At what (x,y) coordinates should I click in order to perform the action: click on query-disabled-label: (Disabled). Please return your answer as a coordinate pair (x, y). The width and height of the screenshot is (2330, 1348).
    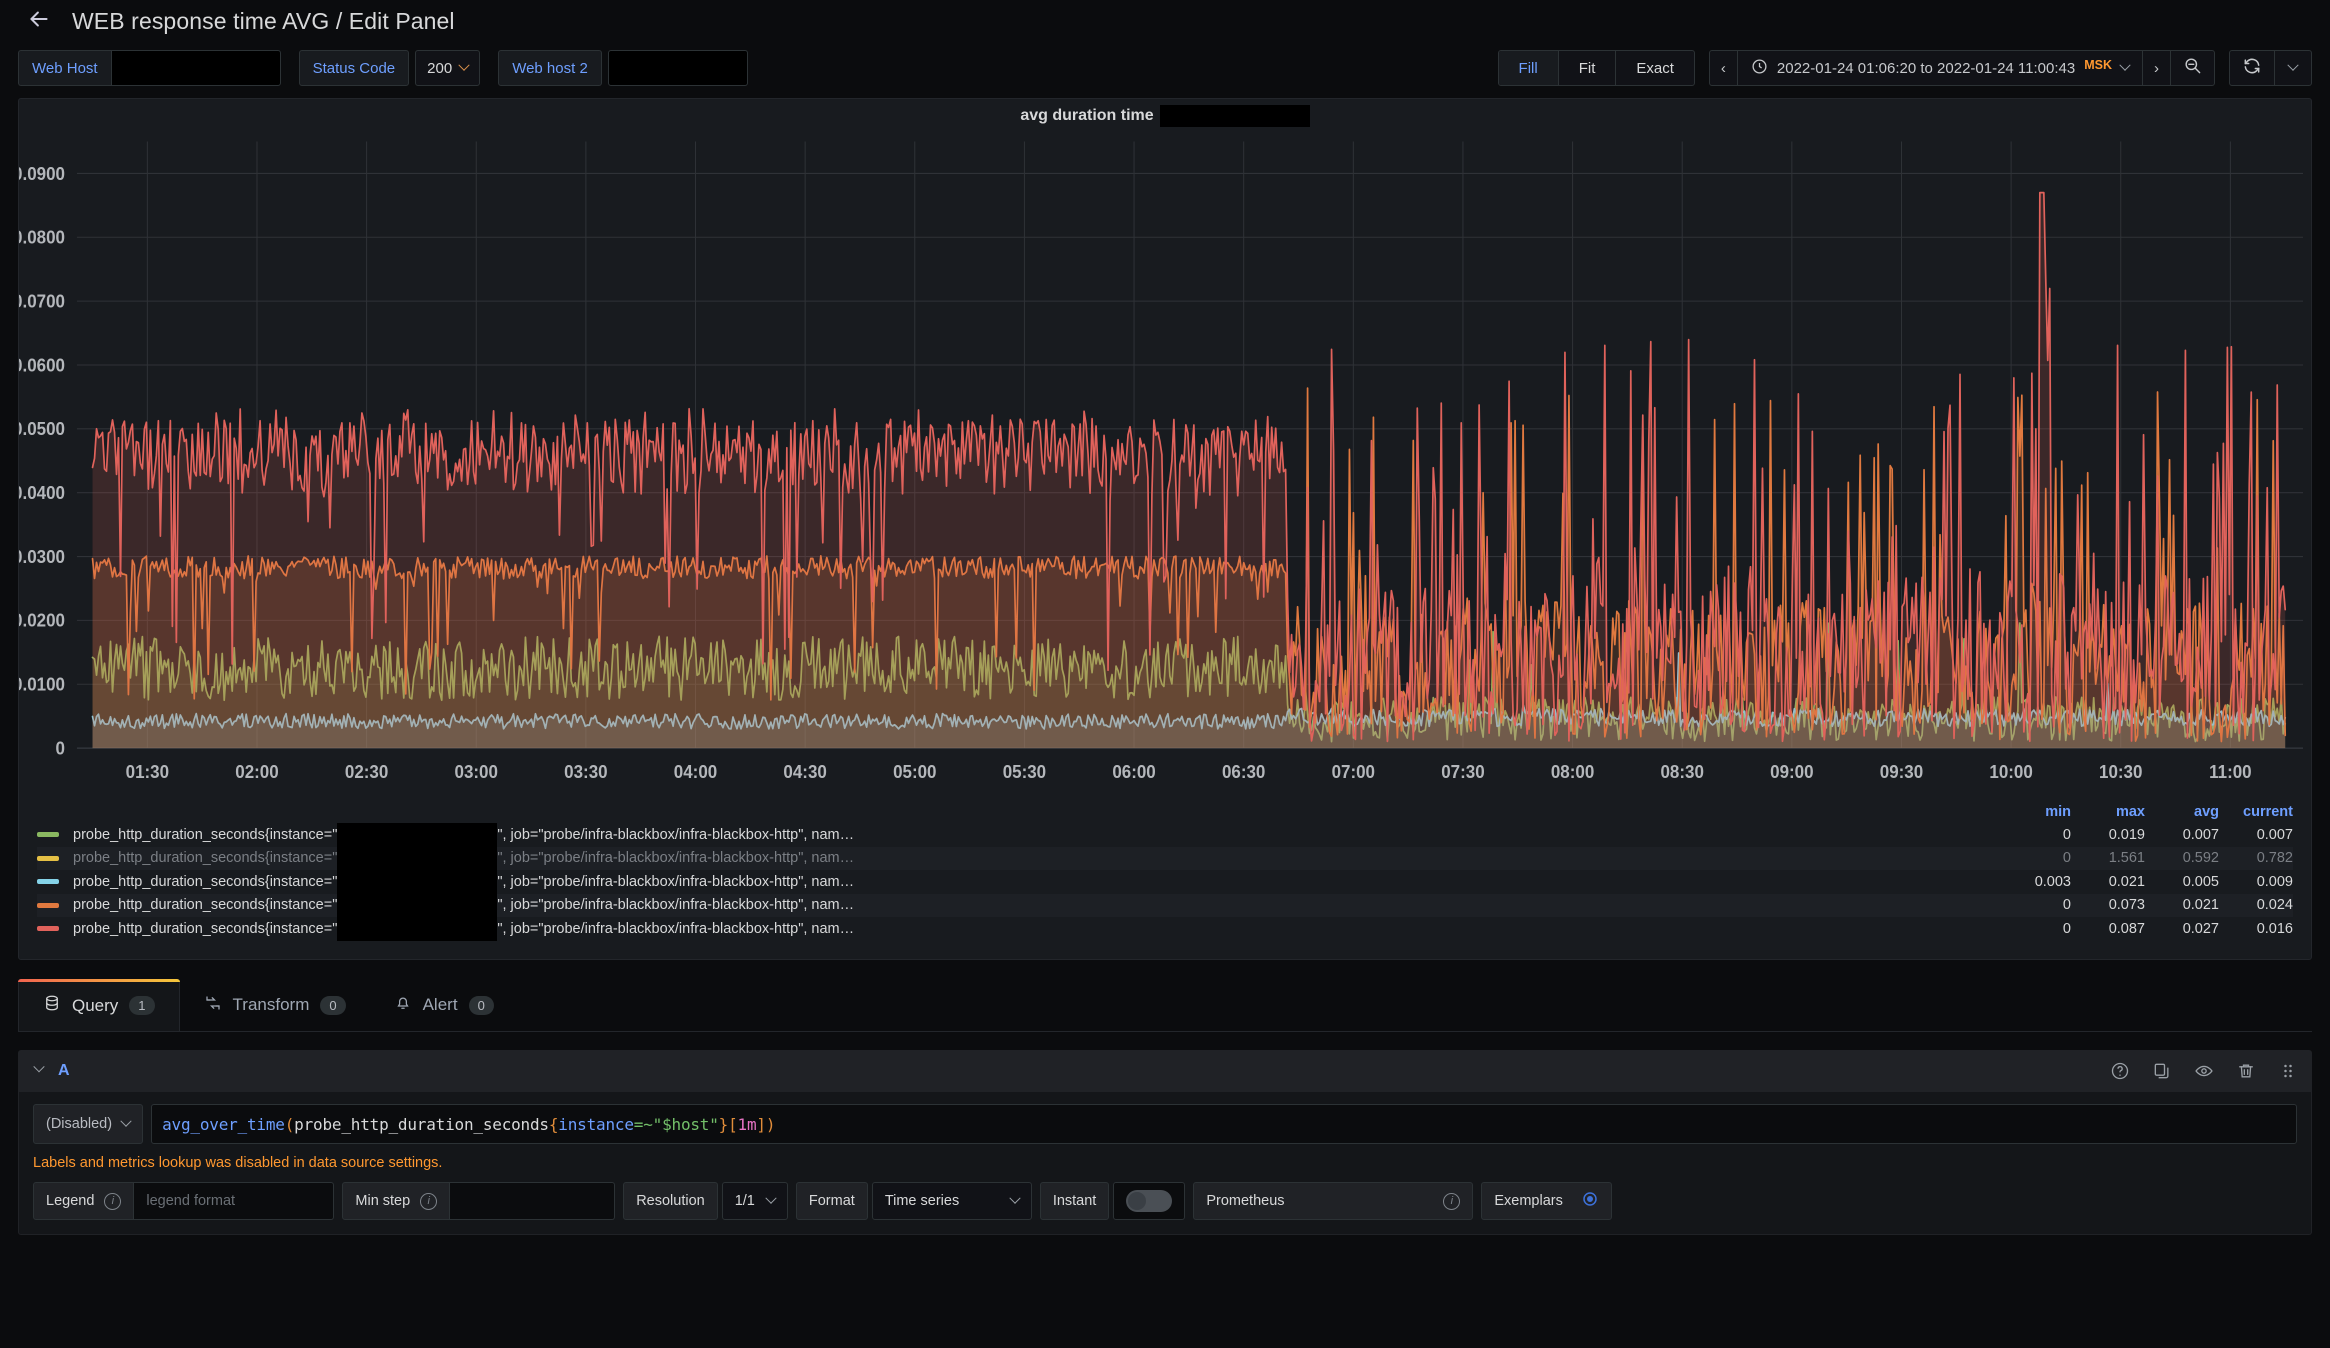
    Looking at the image, I should click on (79, 1124).